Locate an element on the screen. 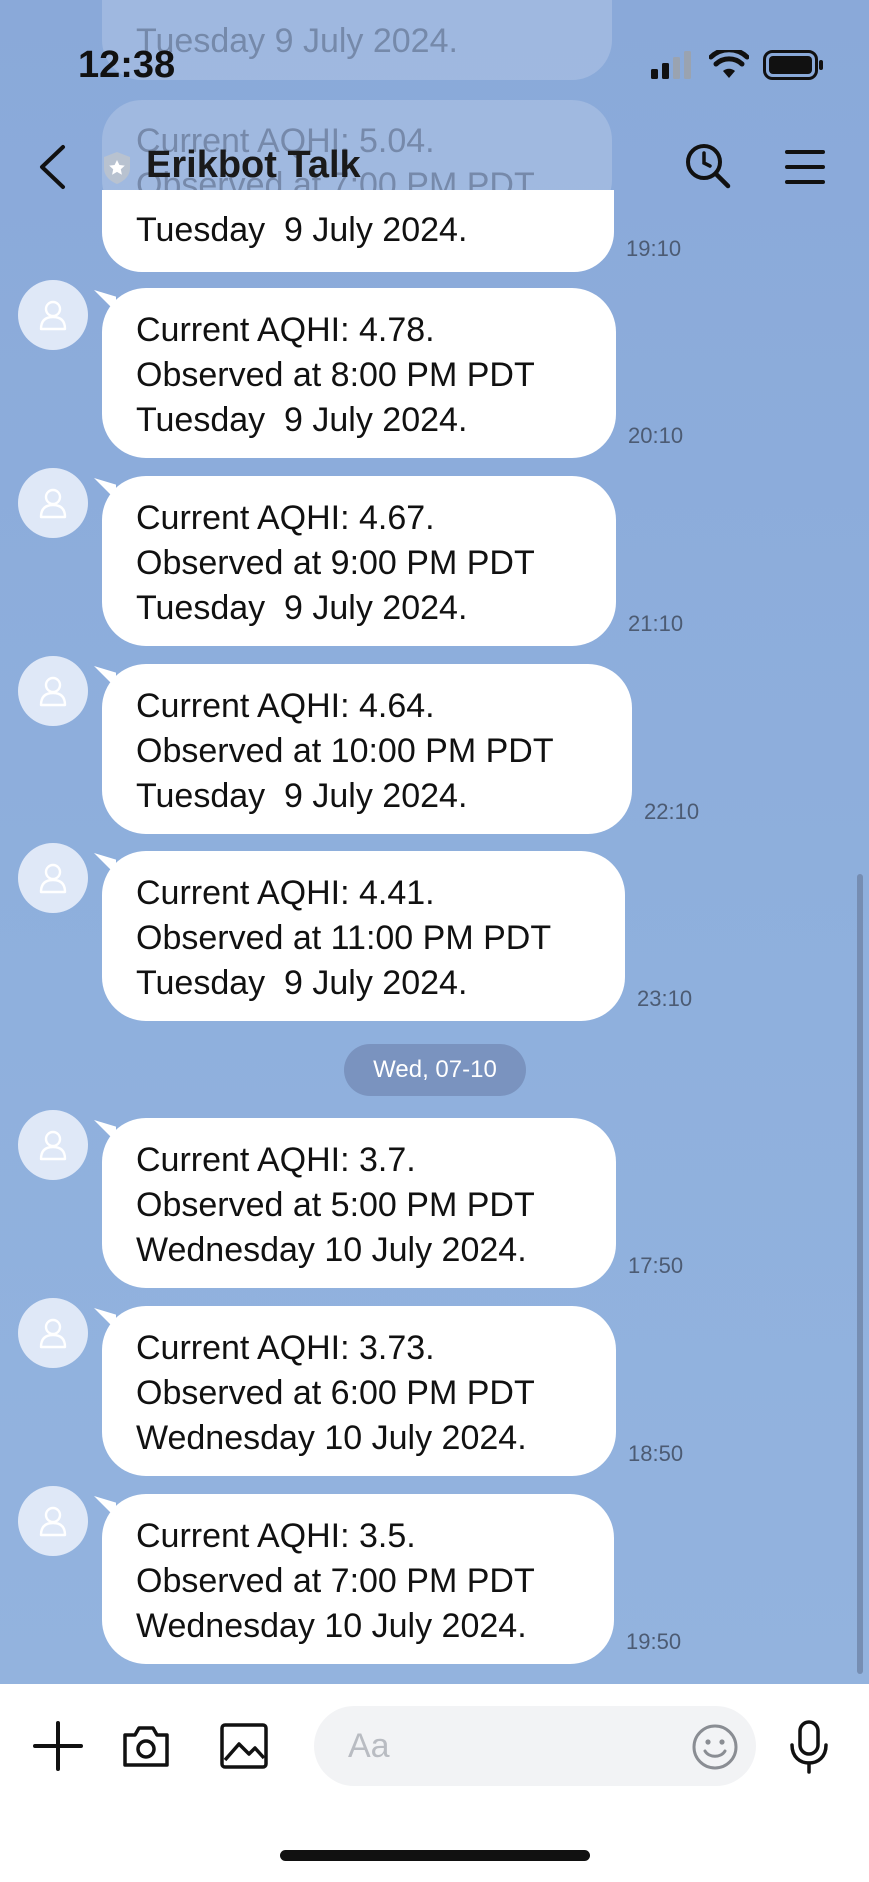 This screenshot has height=1882, width=869. plus-icon is located at coordinates (58, 1746).